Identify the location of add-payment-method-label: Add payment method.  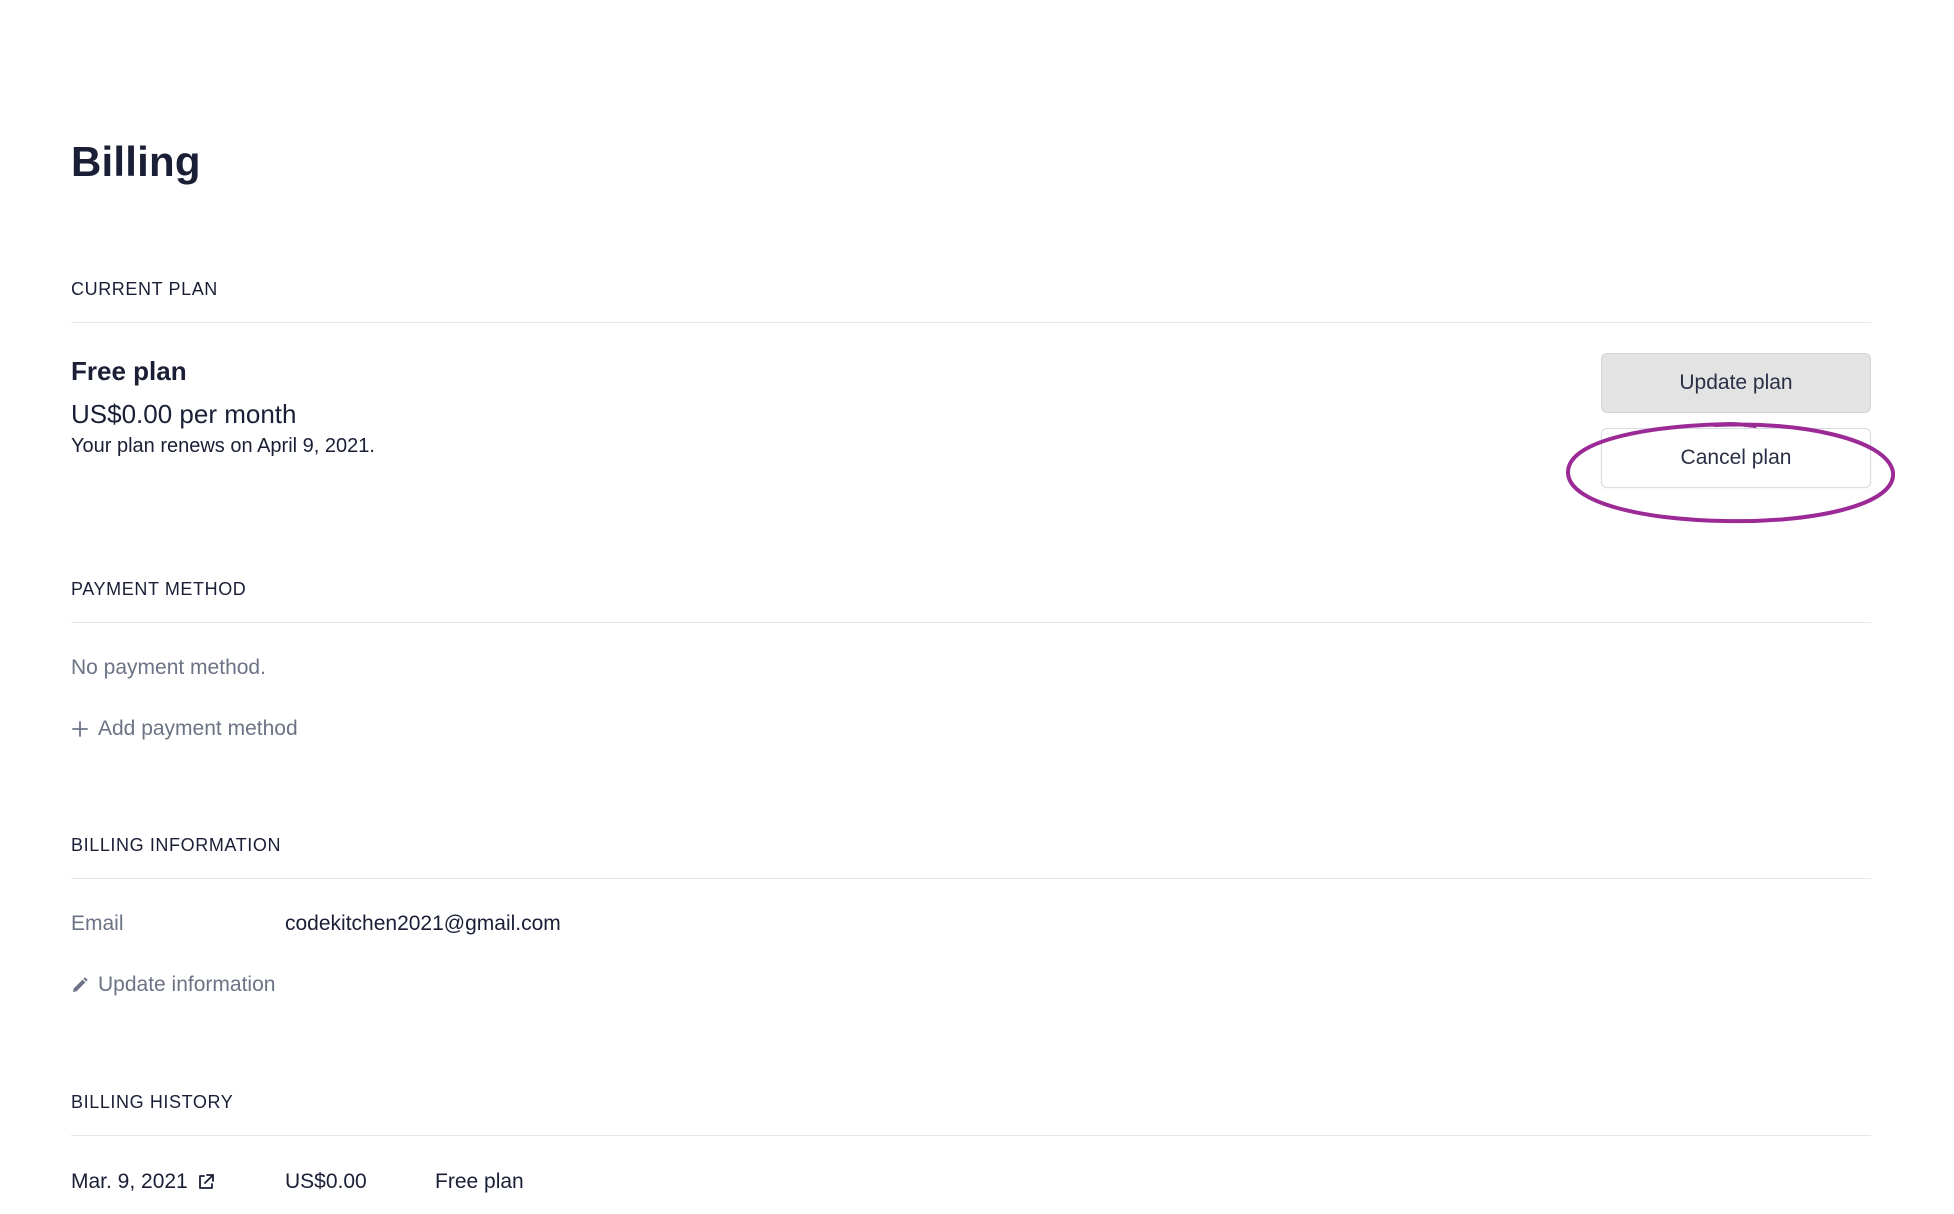
(198, 728).